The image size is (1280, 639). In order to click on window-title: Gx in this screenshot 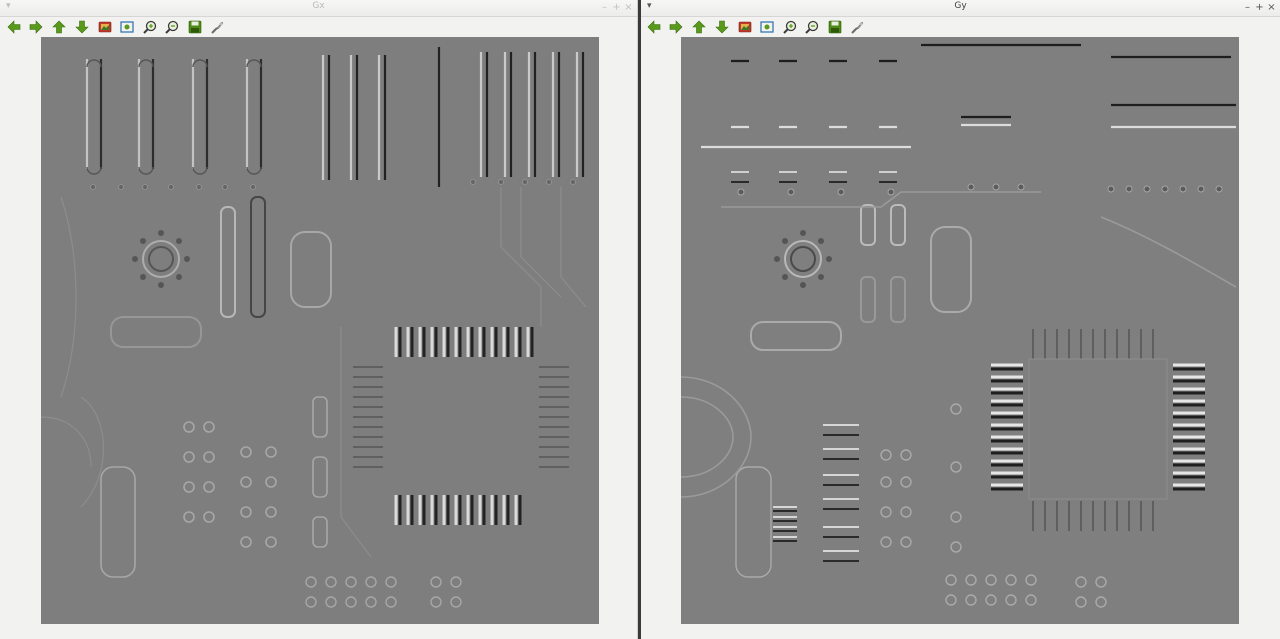, I will do `click(318, 6)`.